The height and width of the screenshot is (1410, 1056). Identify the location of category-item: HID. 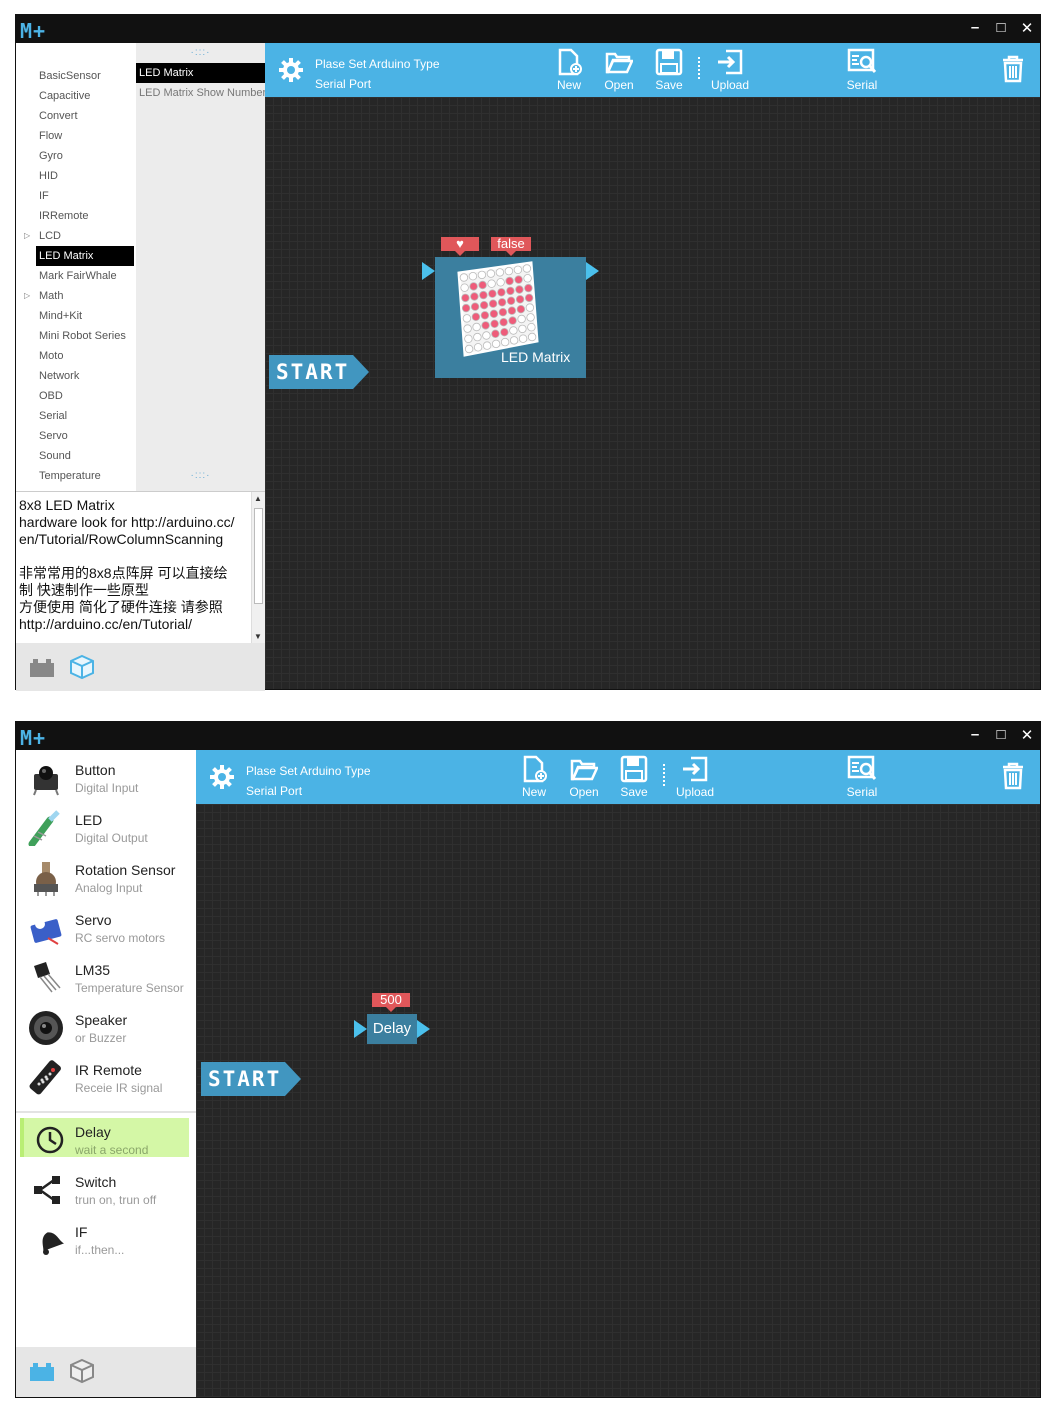
(76, 176).